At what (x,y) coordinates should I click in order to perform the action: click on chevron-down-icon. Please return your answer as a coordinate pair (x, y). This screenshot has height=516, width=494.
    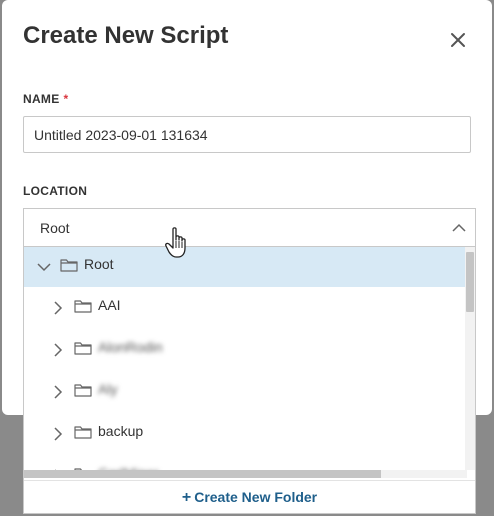
    Looking at the image, I should click on (44, 267).